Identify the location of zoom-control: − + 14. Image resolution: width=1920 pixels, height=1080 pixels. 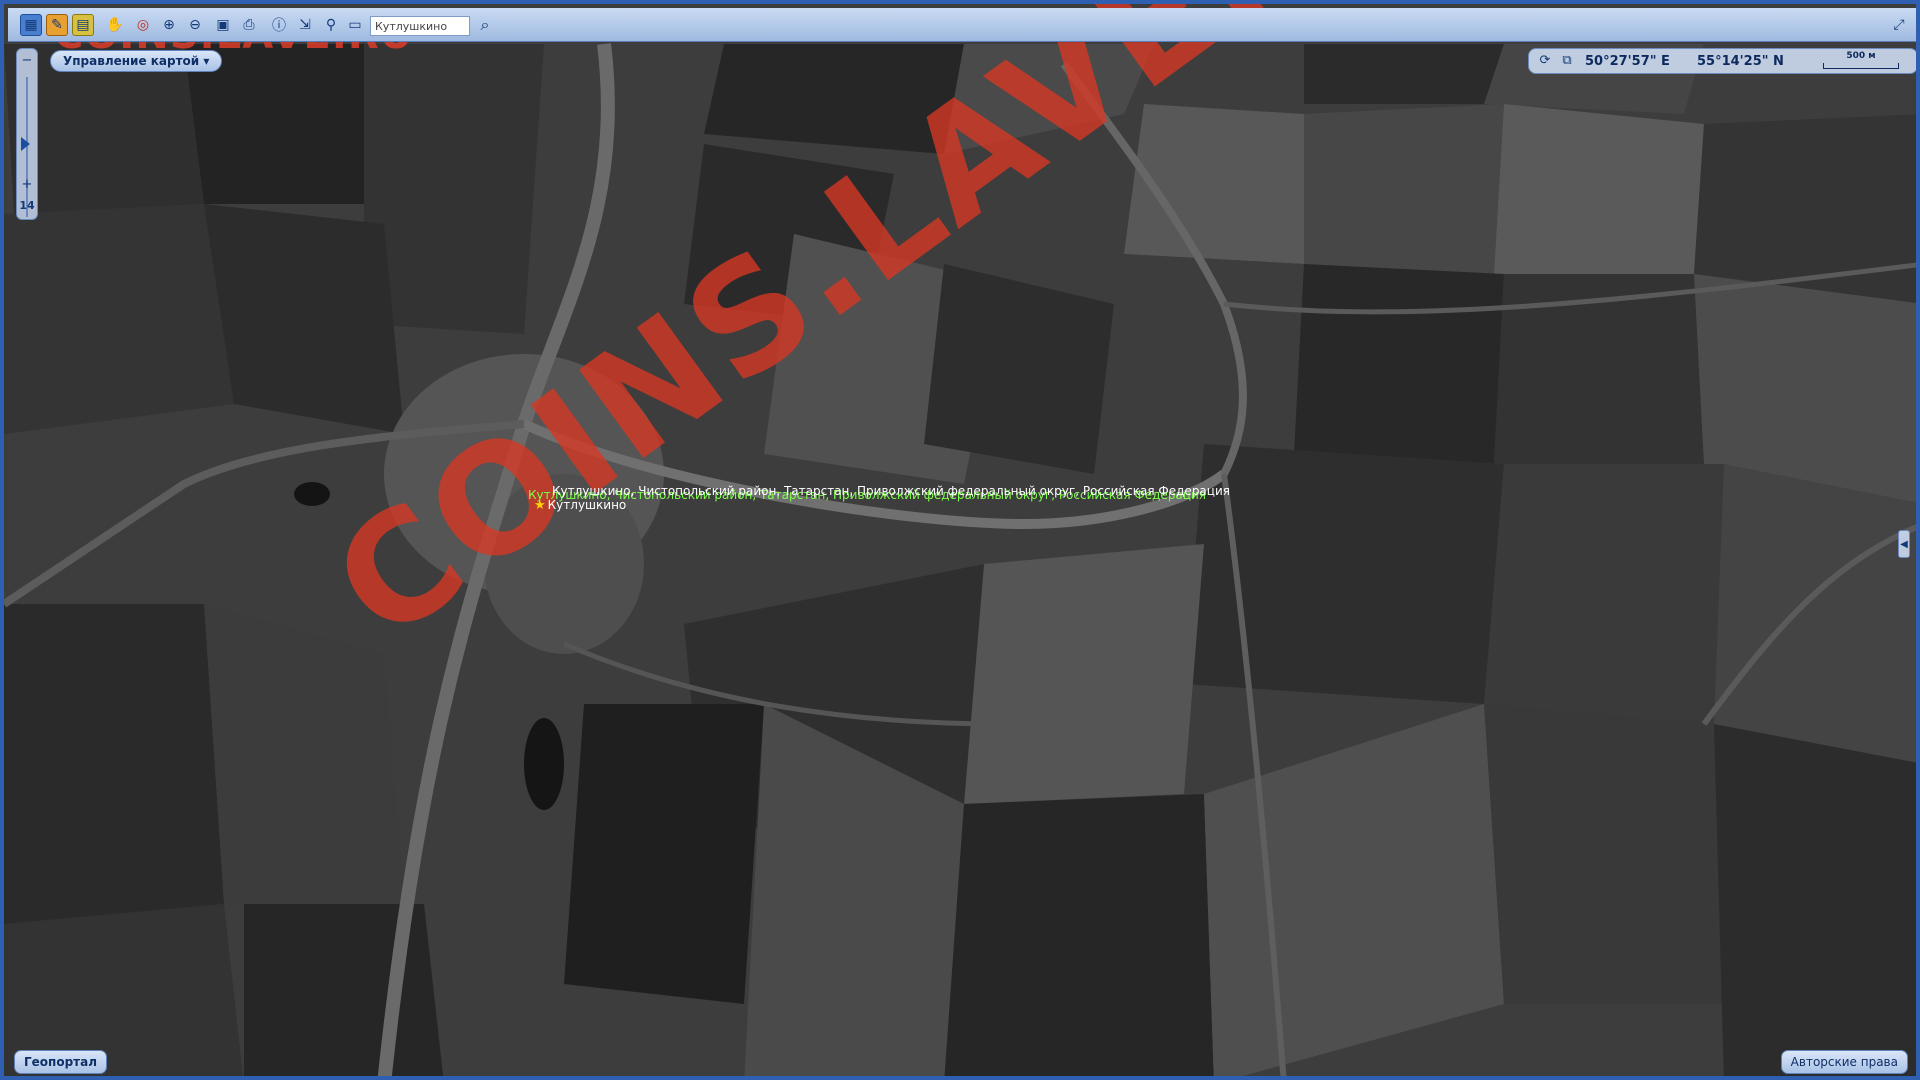
(27, 134).